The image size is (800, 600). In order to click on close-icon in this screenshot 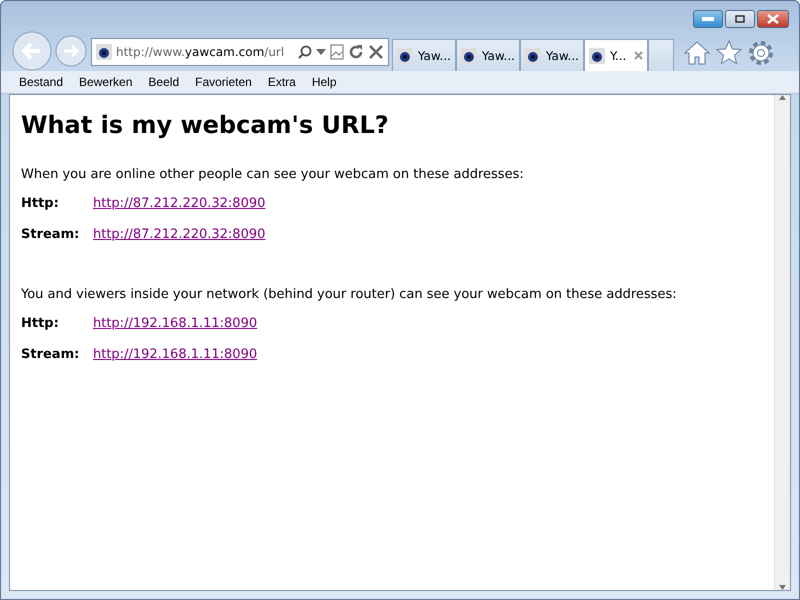, I will do `click(773, 19)`.